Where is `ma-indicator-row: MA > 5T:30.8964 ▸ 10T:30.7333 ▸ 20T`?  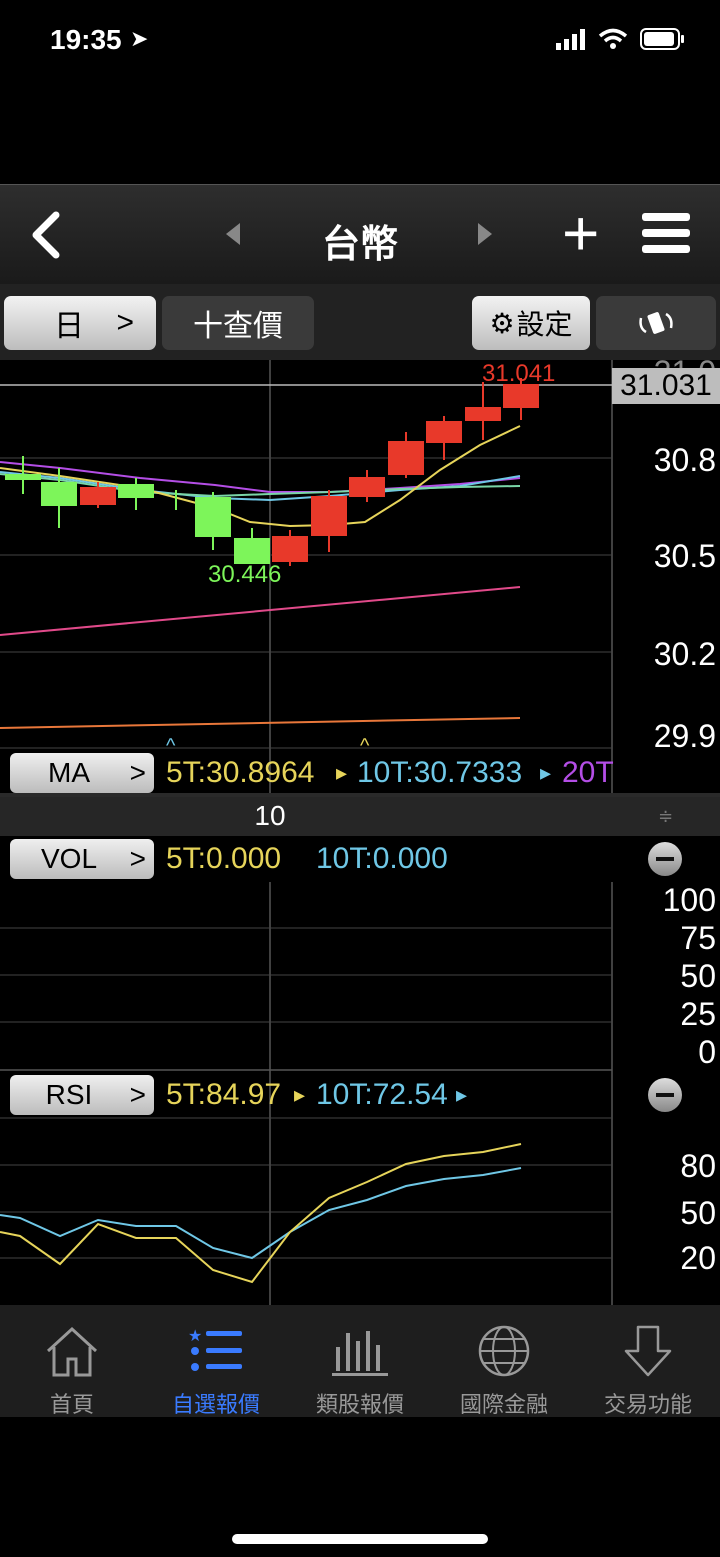
ma-indicator-row: MA > 5T:30.8964 ▸ 10T:30.7333 ▸ 20T is located at coordinates (360, 773).